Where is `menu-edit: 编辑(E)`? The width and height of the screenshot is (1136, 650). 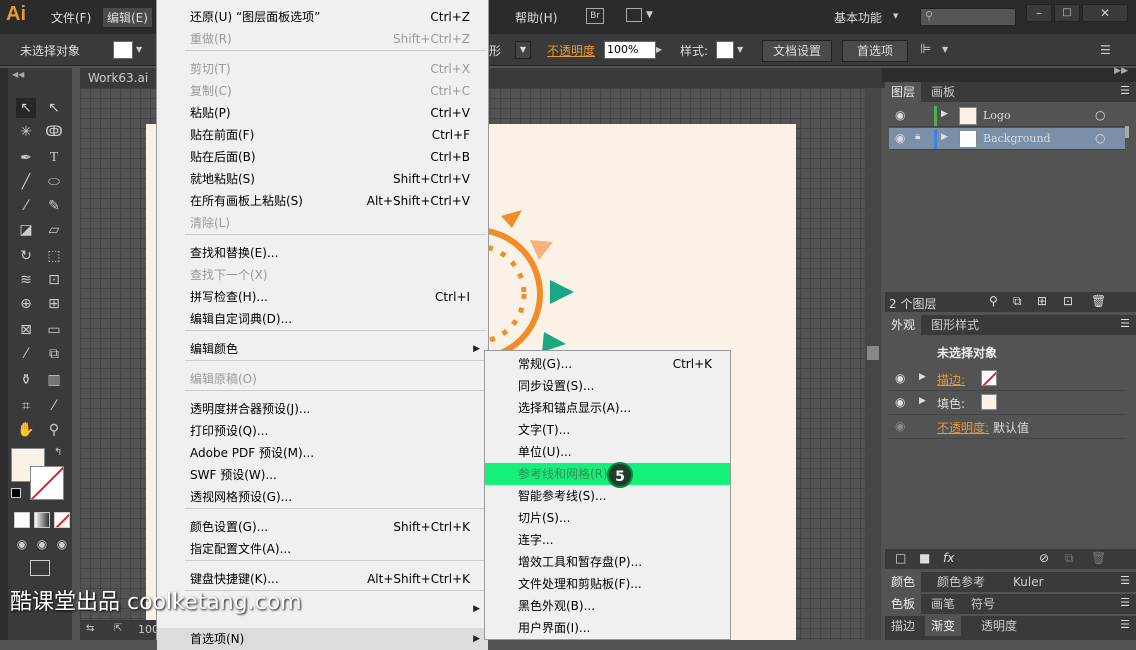
menu-edit: 编辑(E) is located at coordinates (127, 17).